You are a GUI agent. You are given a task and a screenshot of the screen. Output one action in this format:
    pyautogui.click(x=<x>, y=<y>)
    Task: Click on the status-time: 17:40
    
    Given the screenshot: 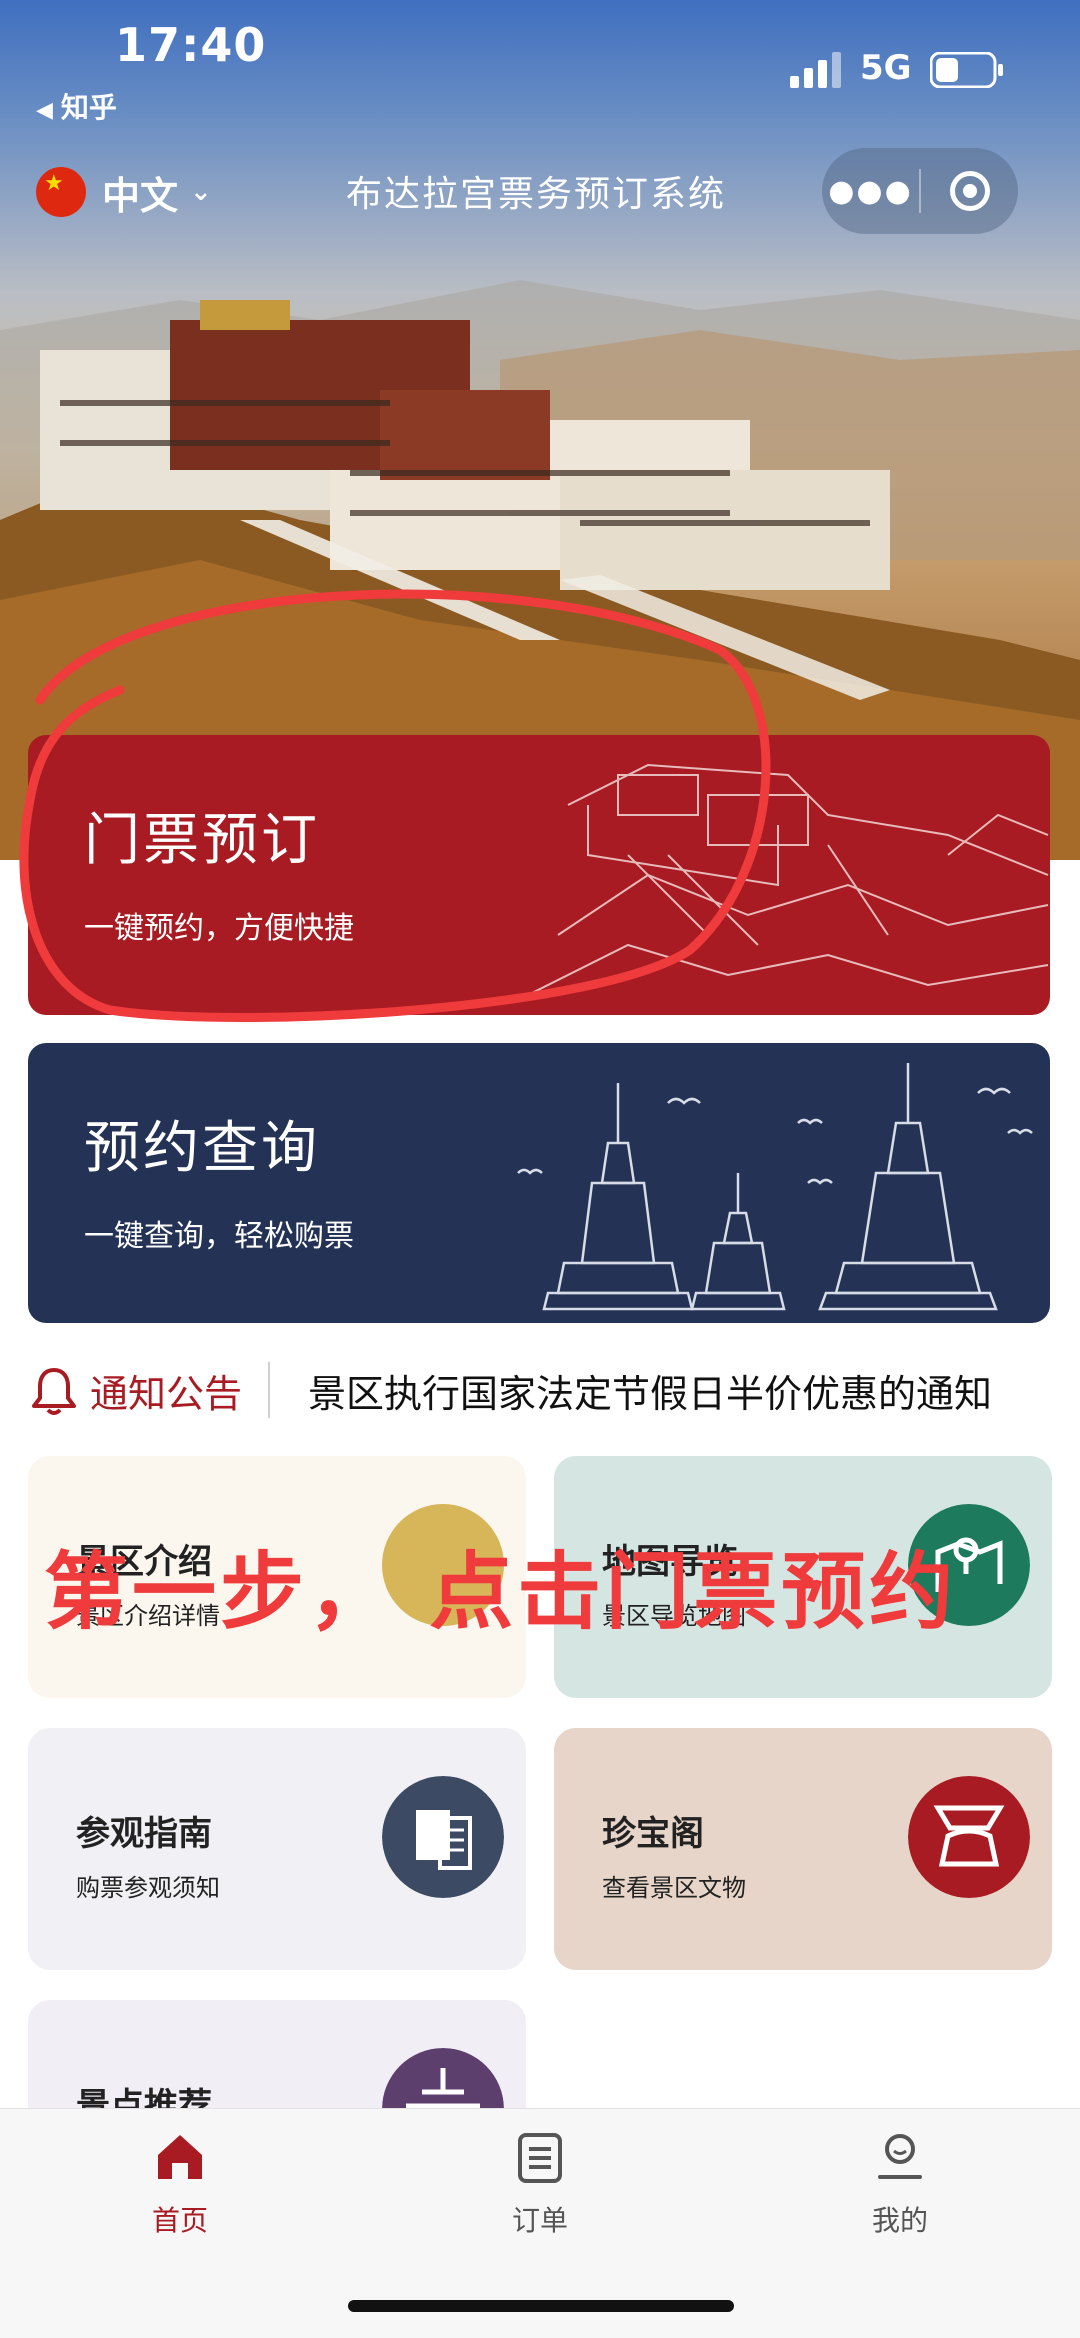 What is the action you would take?
    pyautogui.click(x=191, y=45)
    